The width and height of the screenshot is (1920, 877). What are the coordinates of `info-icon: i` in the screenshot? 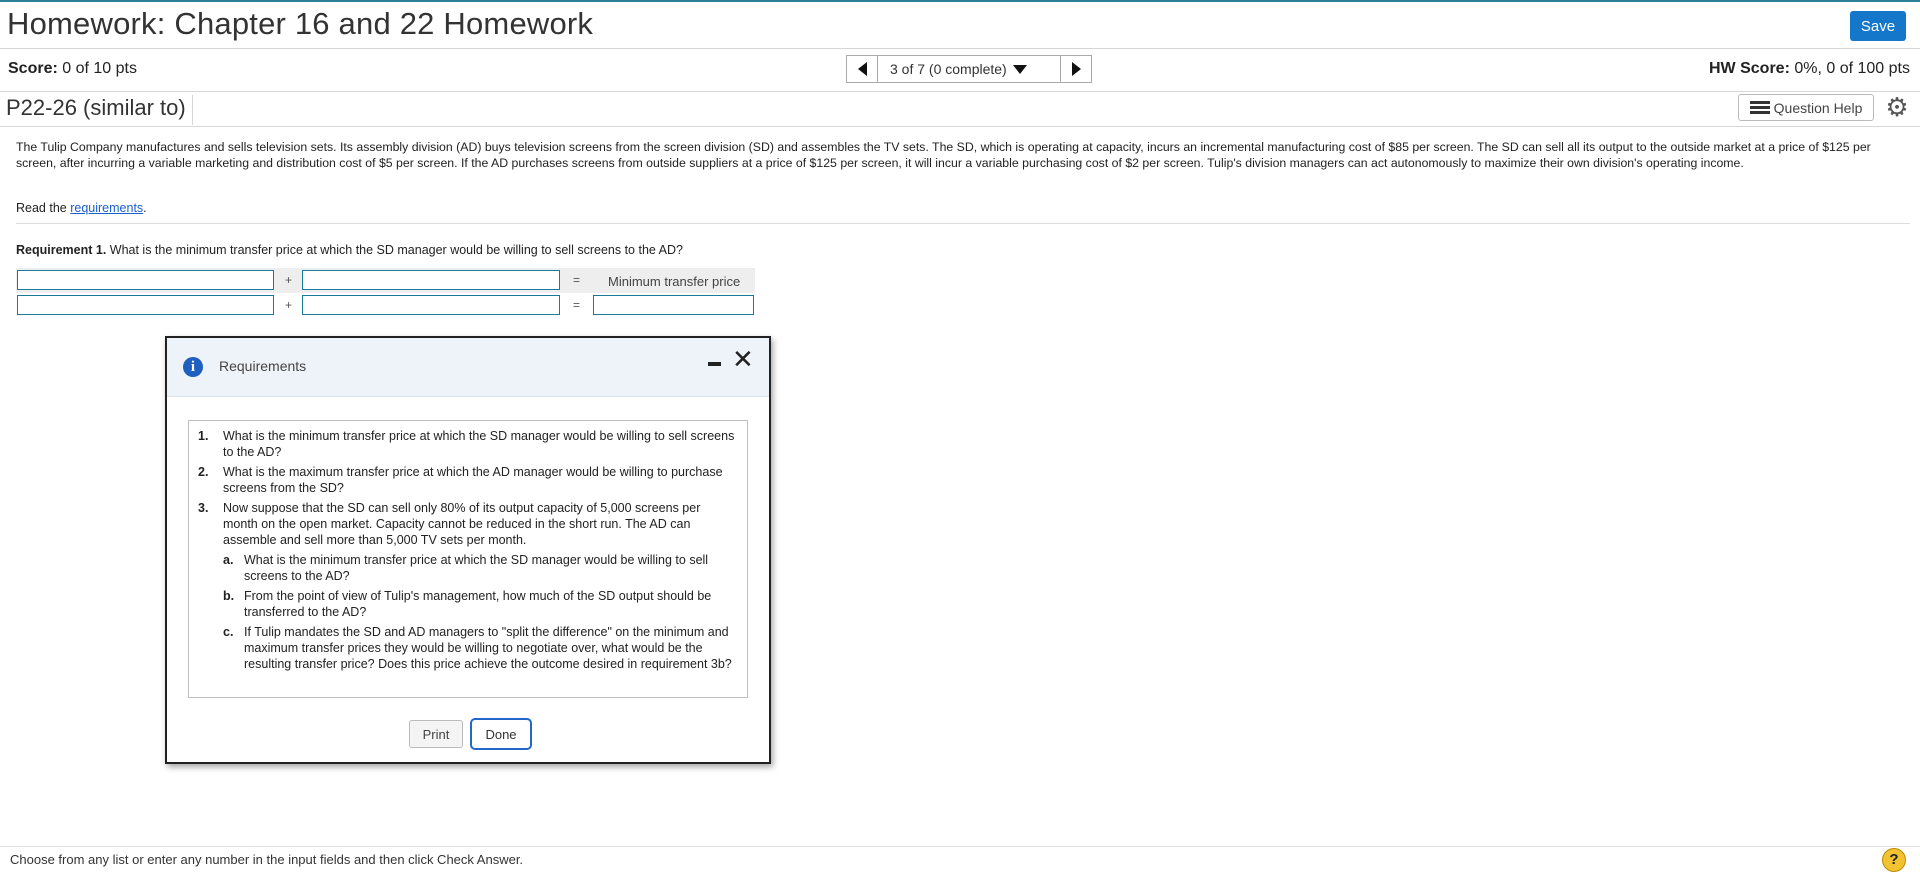 It's located at (193, 367).